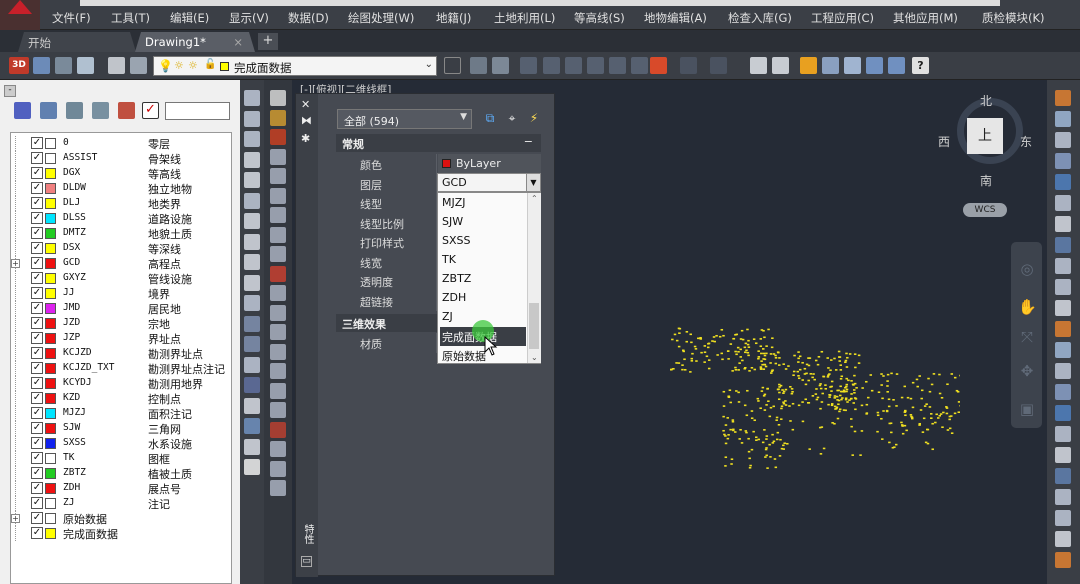  I want to click on zoom-realtime-icon, so click(658, 65).